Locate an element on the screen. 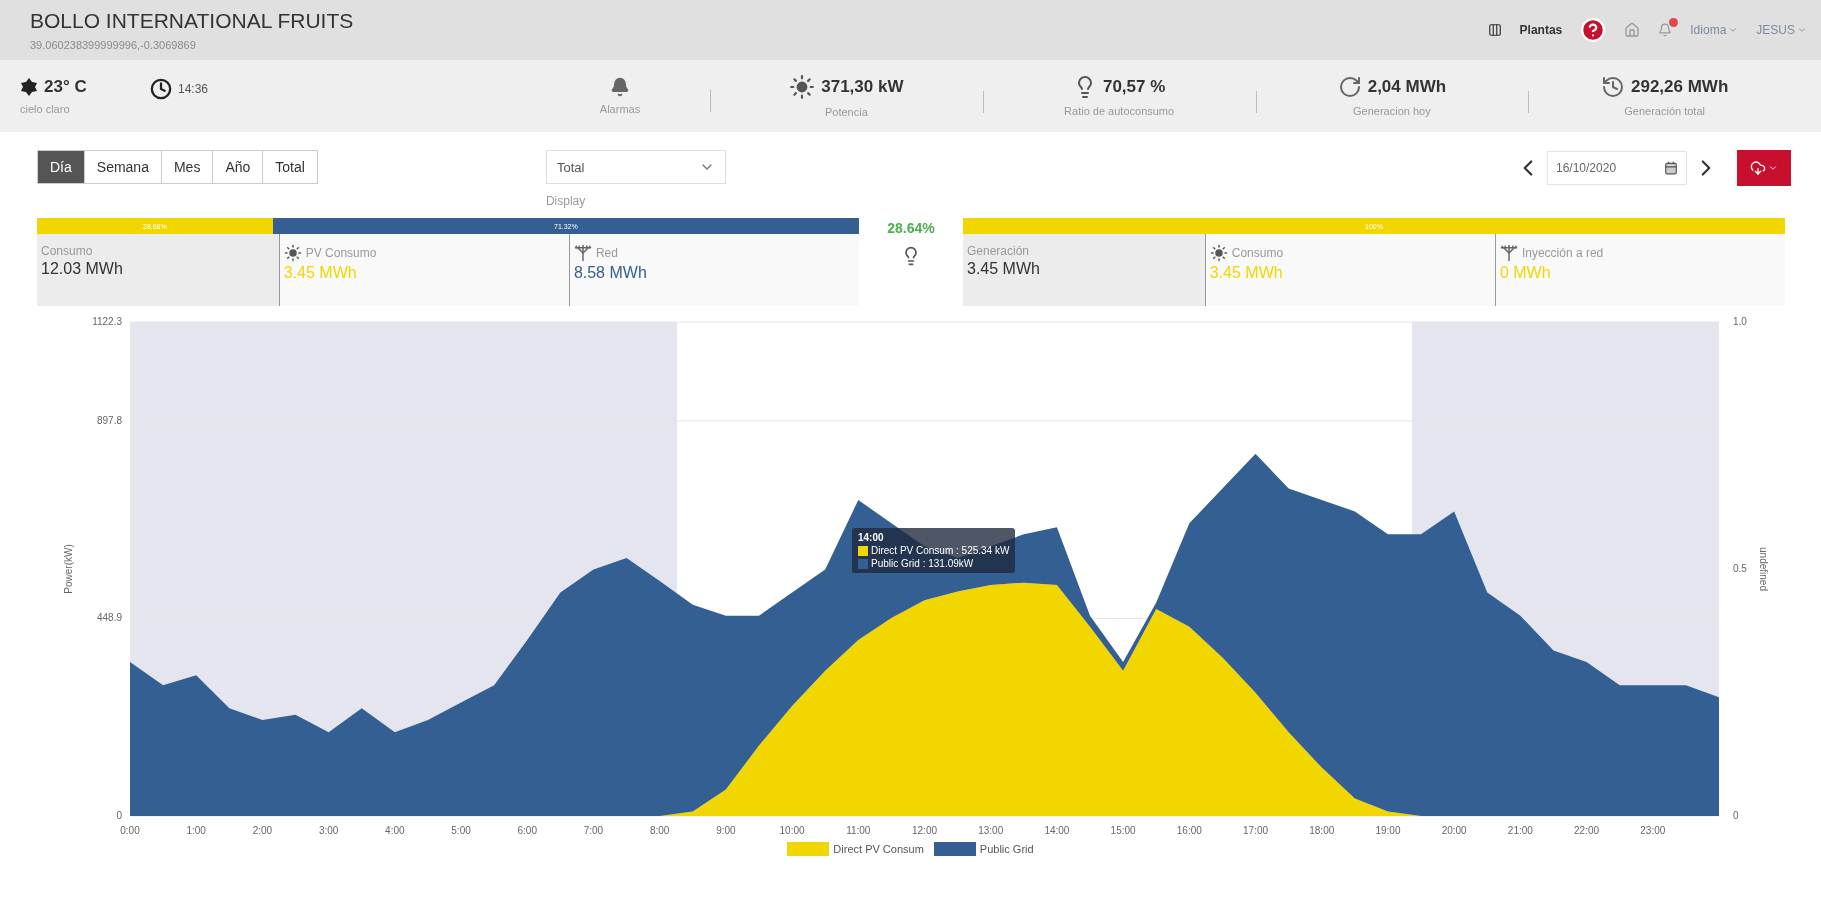 This screenshot has height=914, width=1821. energy-label: Inyección a red is located at coordinates (1562, 253).